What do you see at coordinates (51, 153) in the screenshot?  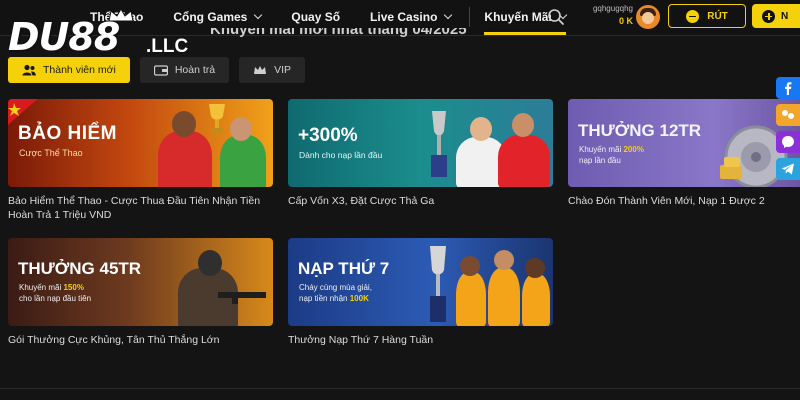 I see `banner-subtitle: Cược Thể Thao` at bounding box center [51, 153].